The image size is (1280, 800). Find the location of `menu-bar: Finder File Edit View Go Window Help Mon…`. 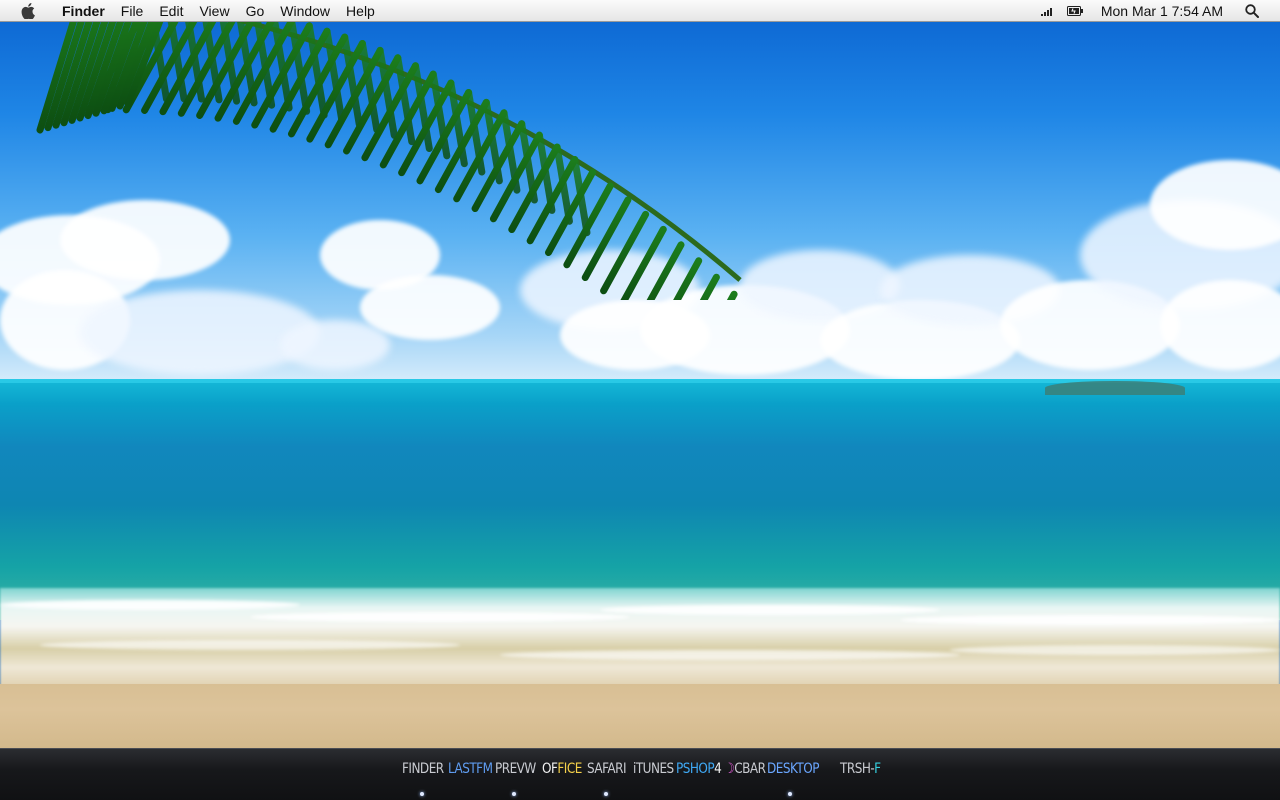

menu-bar: Finder File Edit View Go Window Help Mon… is located at coordinates (640, 11).